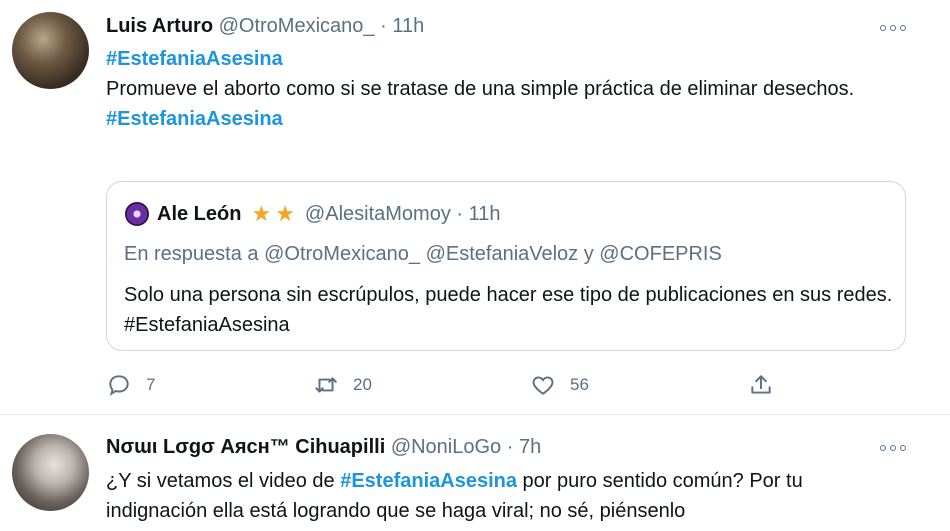 The height and width of the screenshot is (531, 950). Describe the element at coordinates (159, 26) in the screenshot. I see `display-name: Luis Arturo` at that location.